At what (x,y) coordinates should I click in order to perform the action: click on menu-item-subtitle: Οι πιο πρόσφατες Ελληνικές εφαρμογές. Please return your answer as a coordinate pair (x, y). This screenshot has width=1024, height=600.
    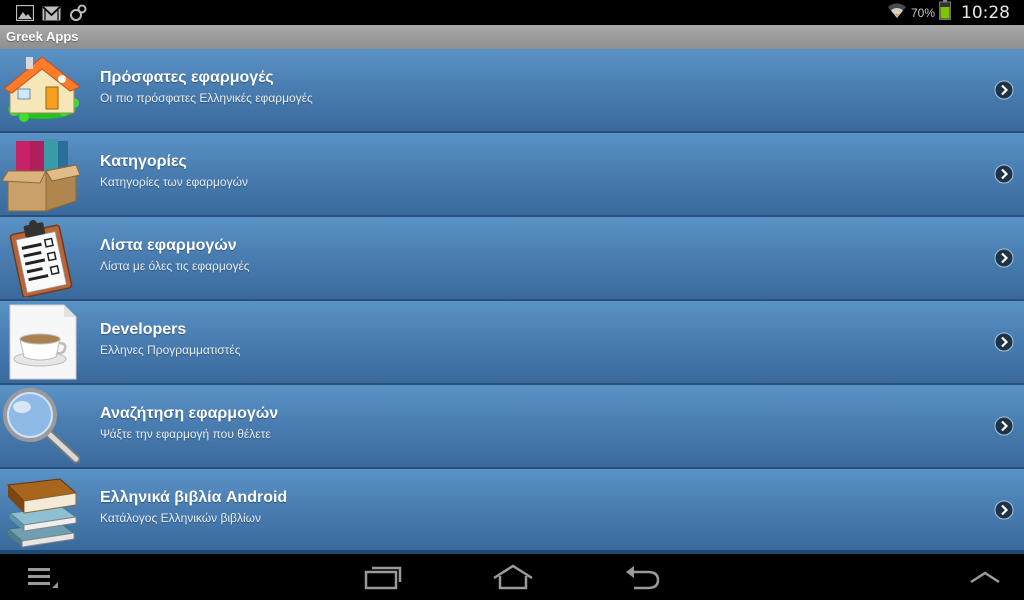
    Looking at the image, I should click on (206, 98).